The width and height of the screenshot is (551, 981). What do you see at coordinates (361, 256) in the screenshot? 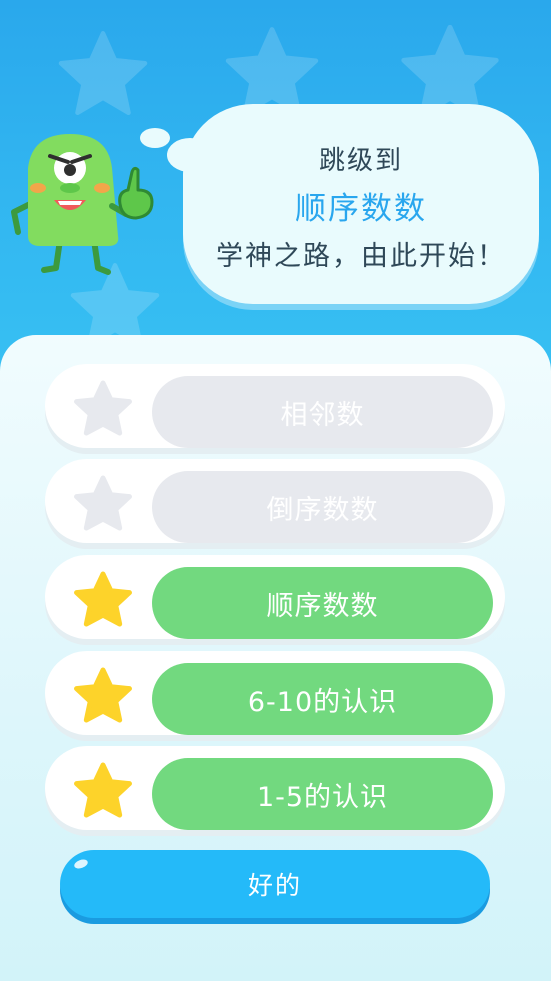
I see `bubble-slogan: 学神之路，由此开始！` at bounding box center [361, 256].